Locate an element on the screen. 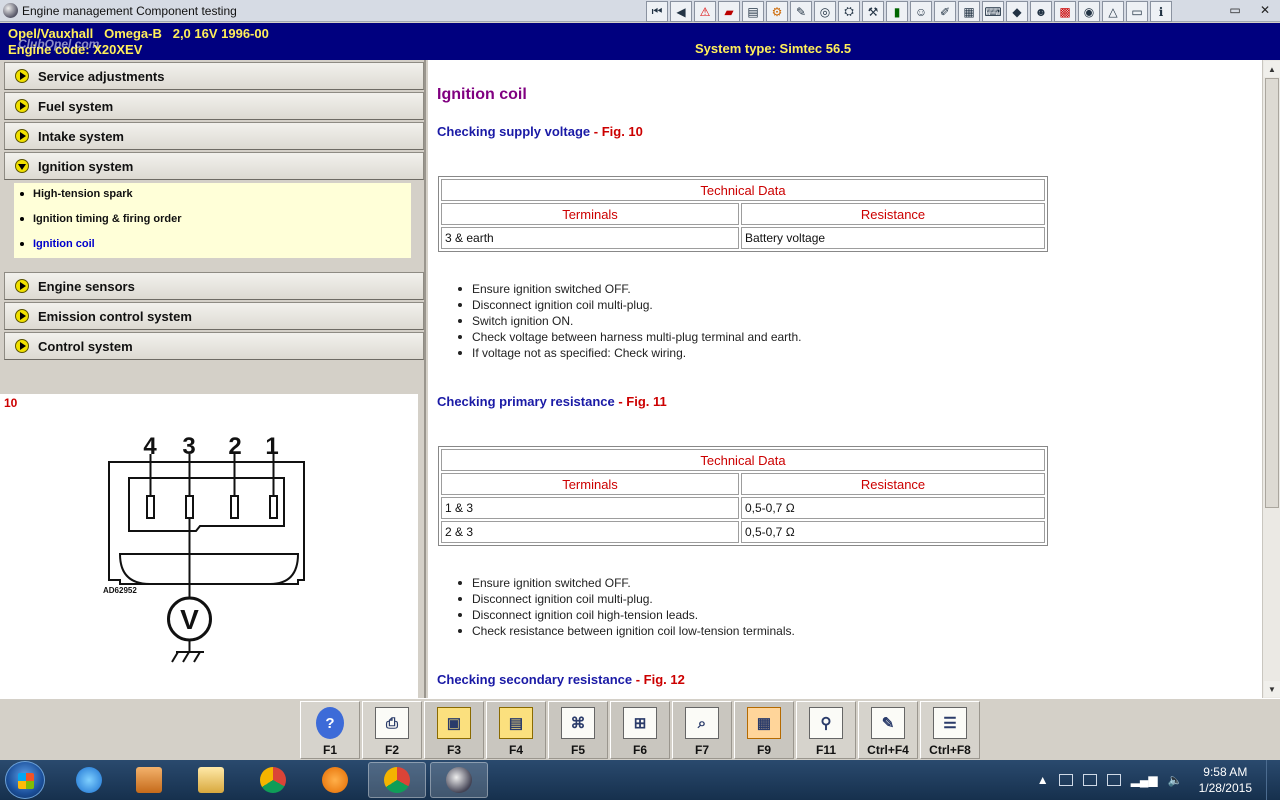 This screenshot has width=1280, height=800. volume-icon: 🔈 is located at coordinates (1175, 780).